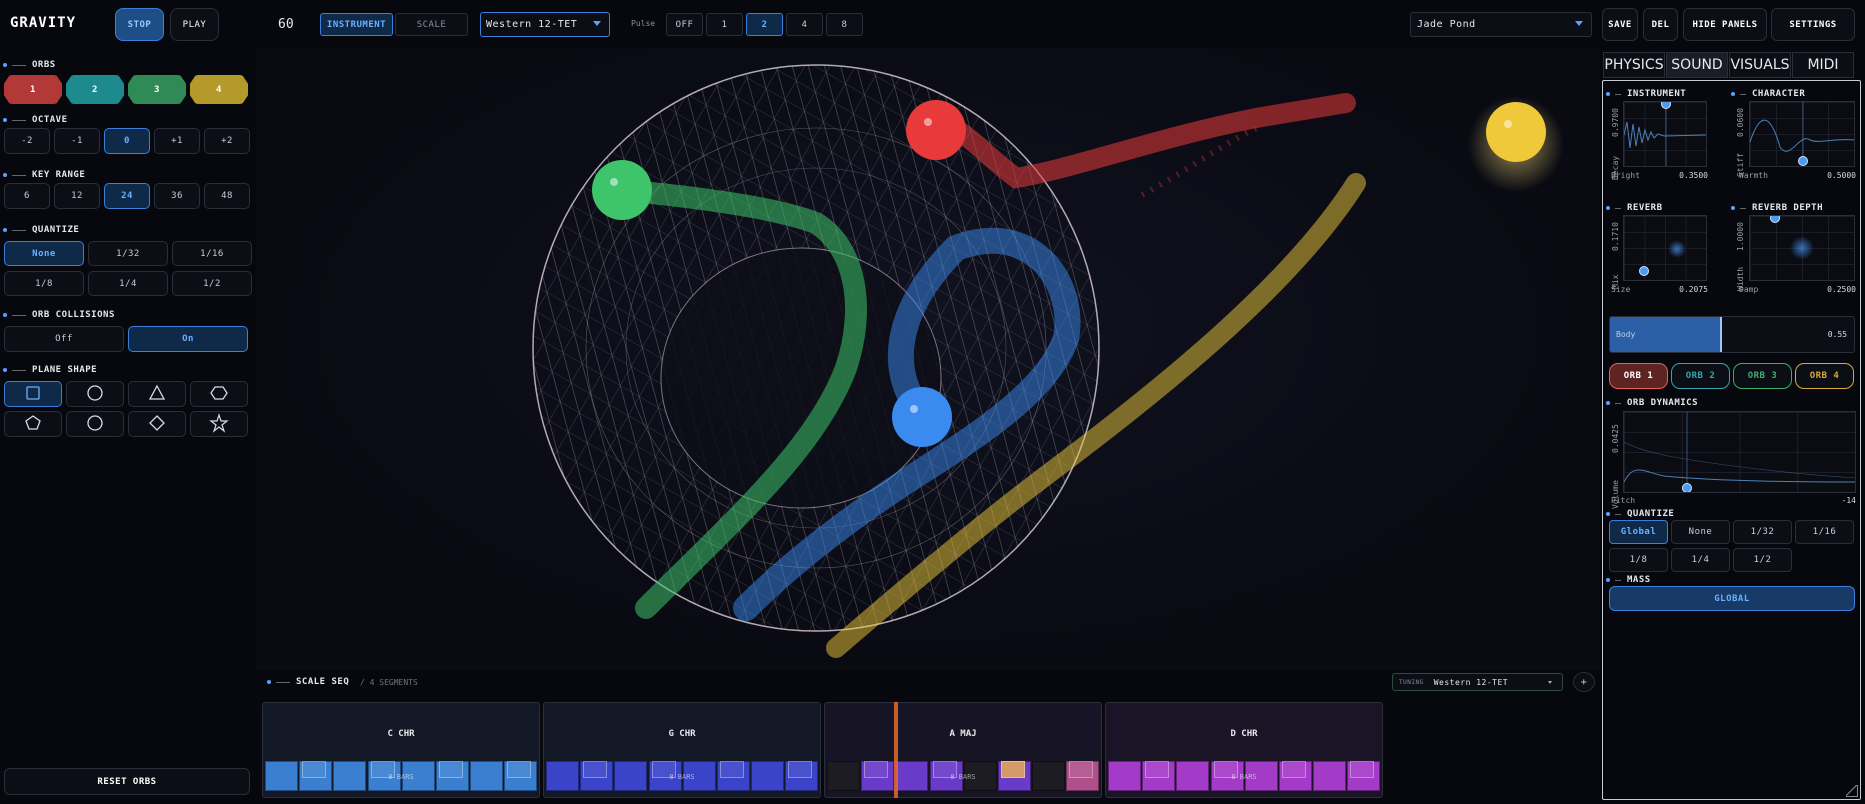 The width and height of the screenshot is (1865, 804). What do you see at coordinates (1700, 532) in the screenshot?
I see `orb-quantize-option-none: None` at bounding box center [1700, 532].